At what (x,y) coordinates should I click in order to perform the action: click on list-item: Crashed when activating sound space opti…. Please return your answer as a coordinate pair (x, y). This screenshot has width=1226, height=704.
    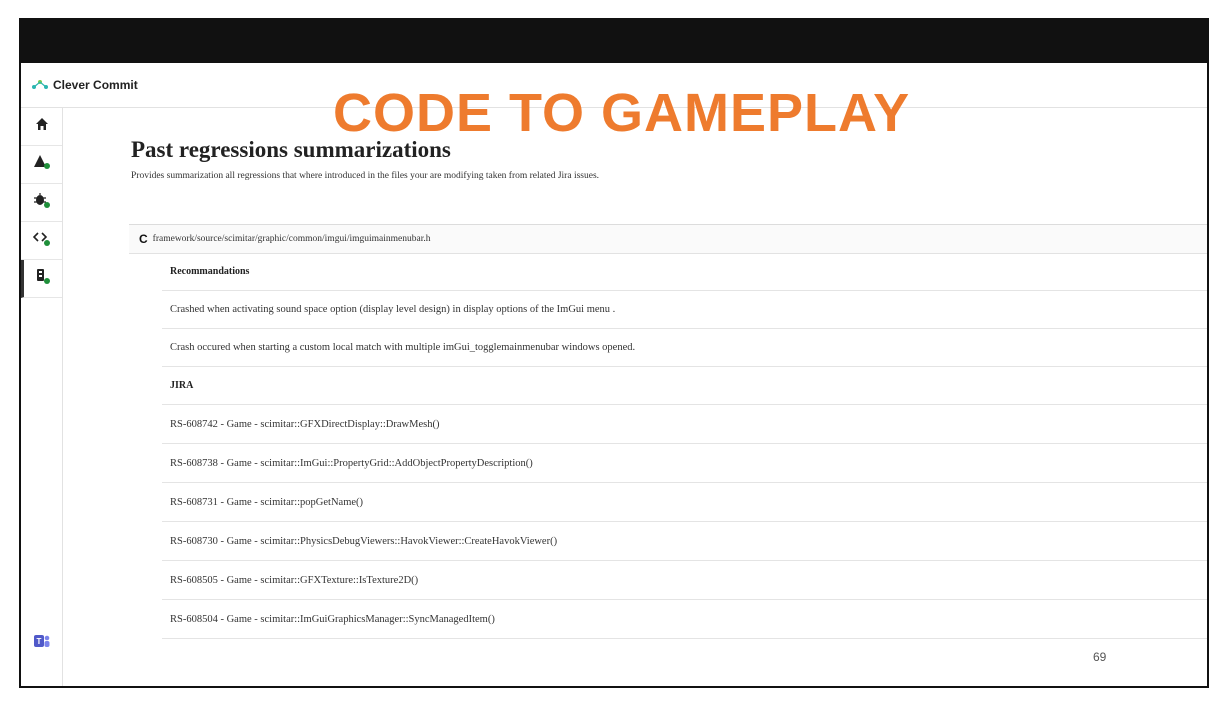
    Looking at the image, I should click on (684, 310).